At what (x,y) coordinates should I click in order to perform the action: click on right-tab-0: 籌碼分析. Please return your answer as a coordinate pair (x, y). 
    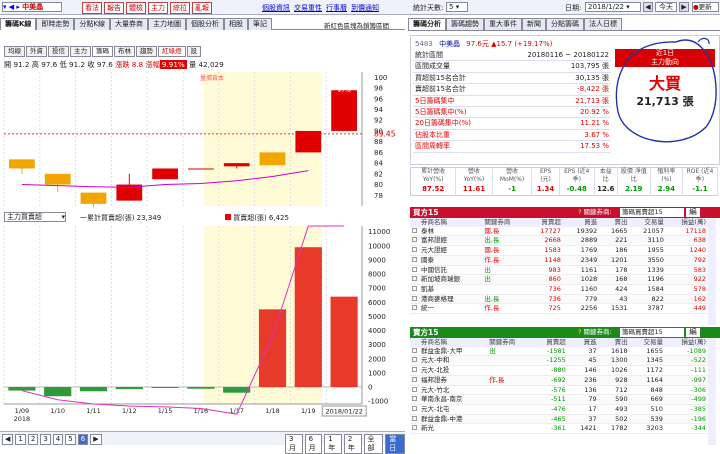
    Looking at the image, I should click on (427, 24).